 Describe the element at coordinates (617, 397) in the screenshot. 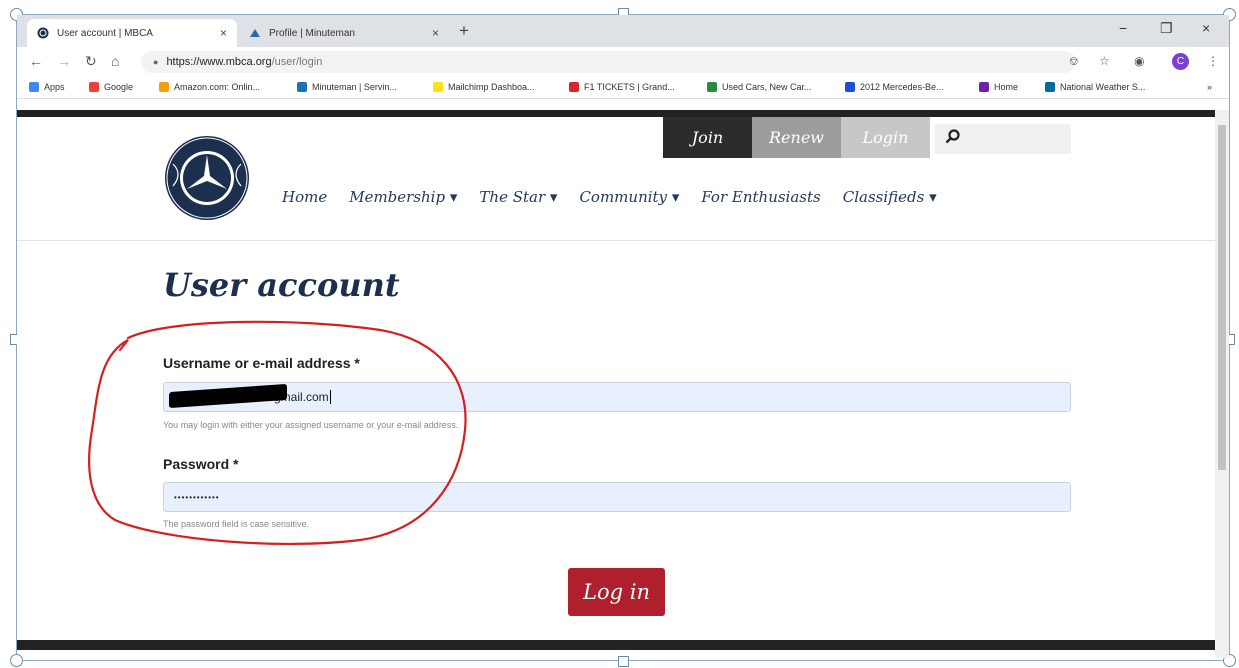

I see `username-field: gmail.com` at that location.